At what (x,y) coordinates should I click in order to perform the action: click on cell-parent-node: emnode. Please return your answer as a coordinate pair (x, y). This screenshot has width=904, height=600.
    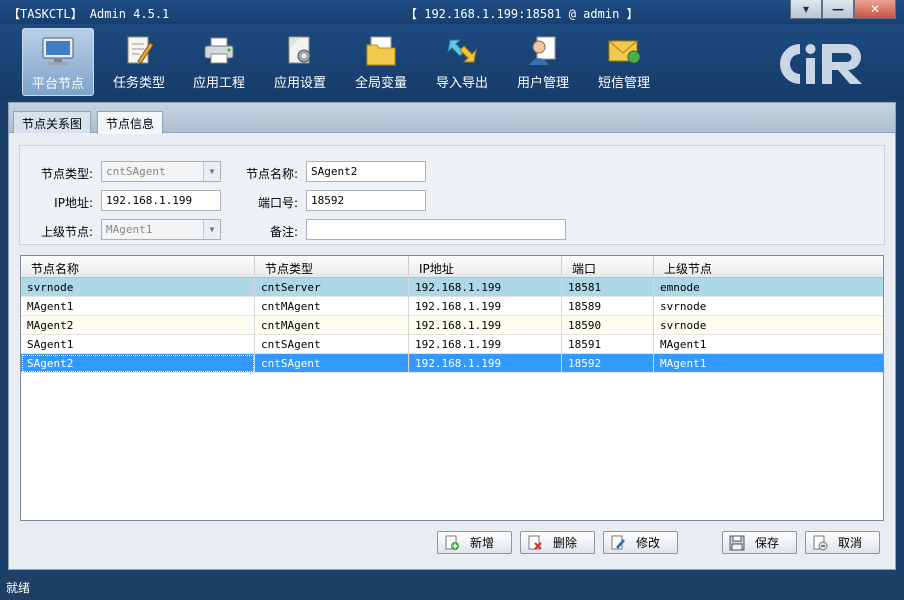
    Looking at the image, I should click on (680, 287).